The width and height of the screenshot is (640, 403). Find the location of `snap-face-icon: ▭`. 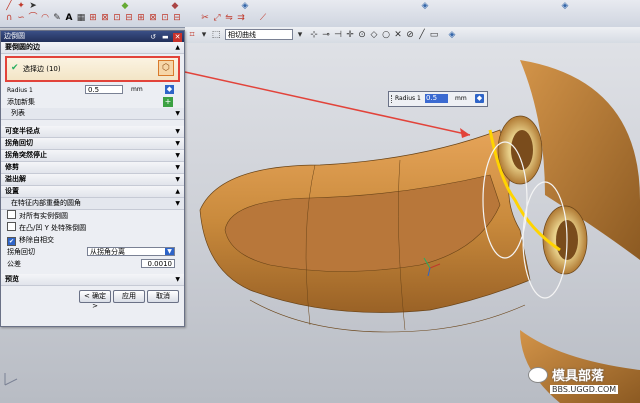

snap-face-icon: ▭ is located at coordinates (434, 35).